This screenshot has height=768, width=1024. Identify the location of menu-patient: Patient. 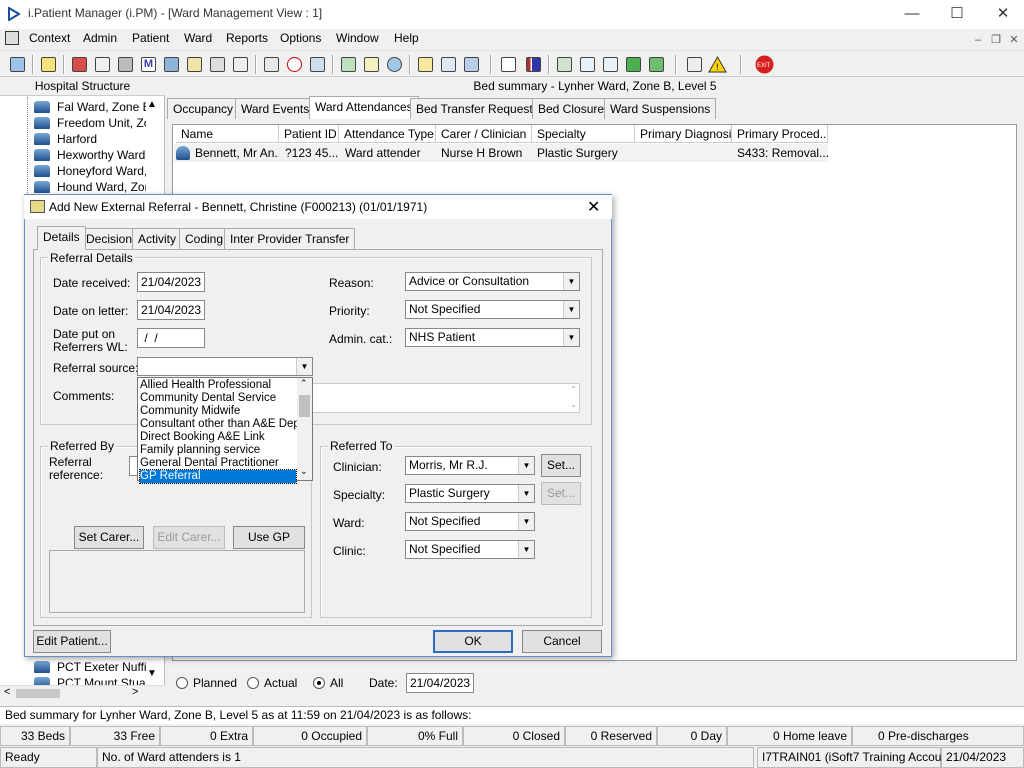
(150, 38).